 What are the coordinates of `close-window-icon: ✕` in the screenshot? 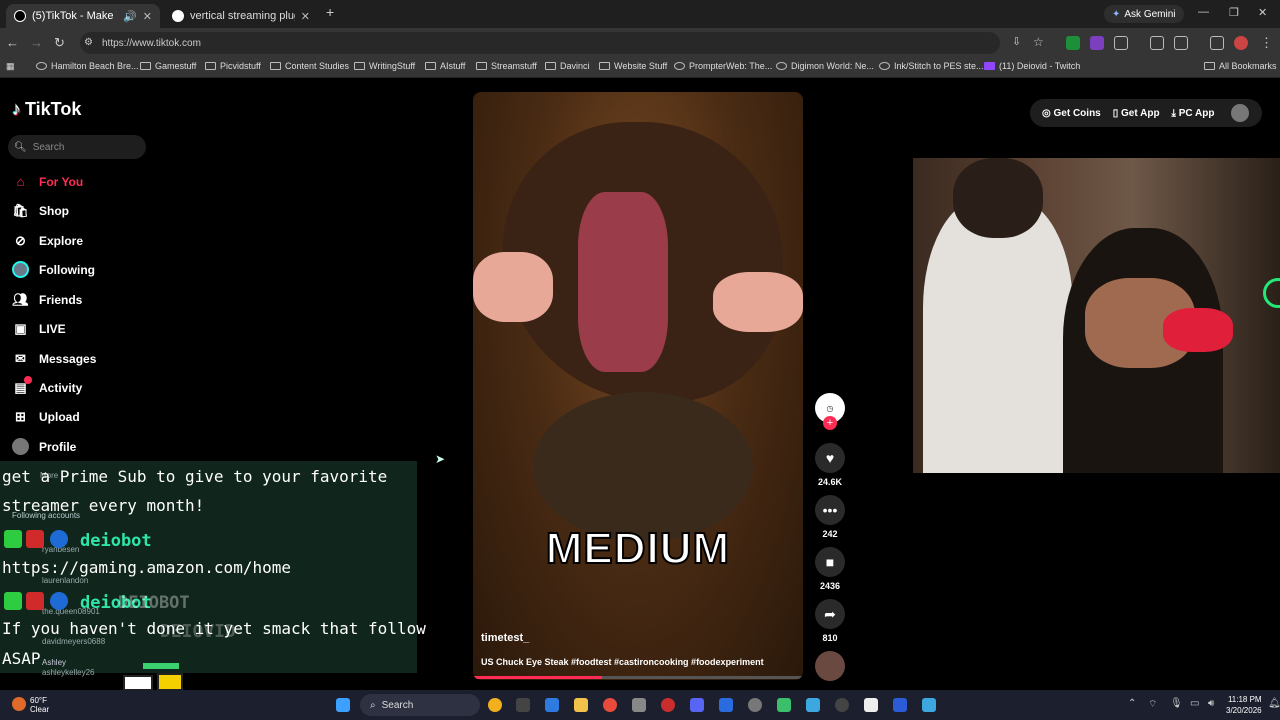 It's located at (1262, 12).